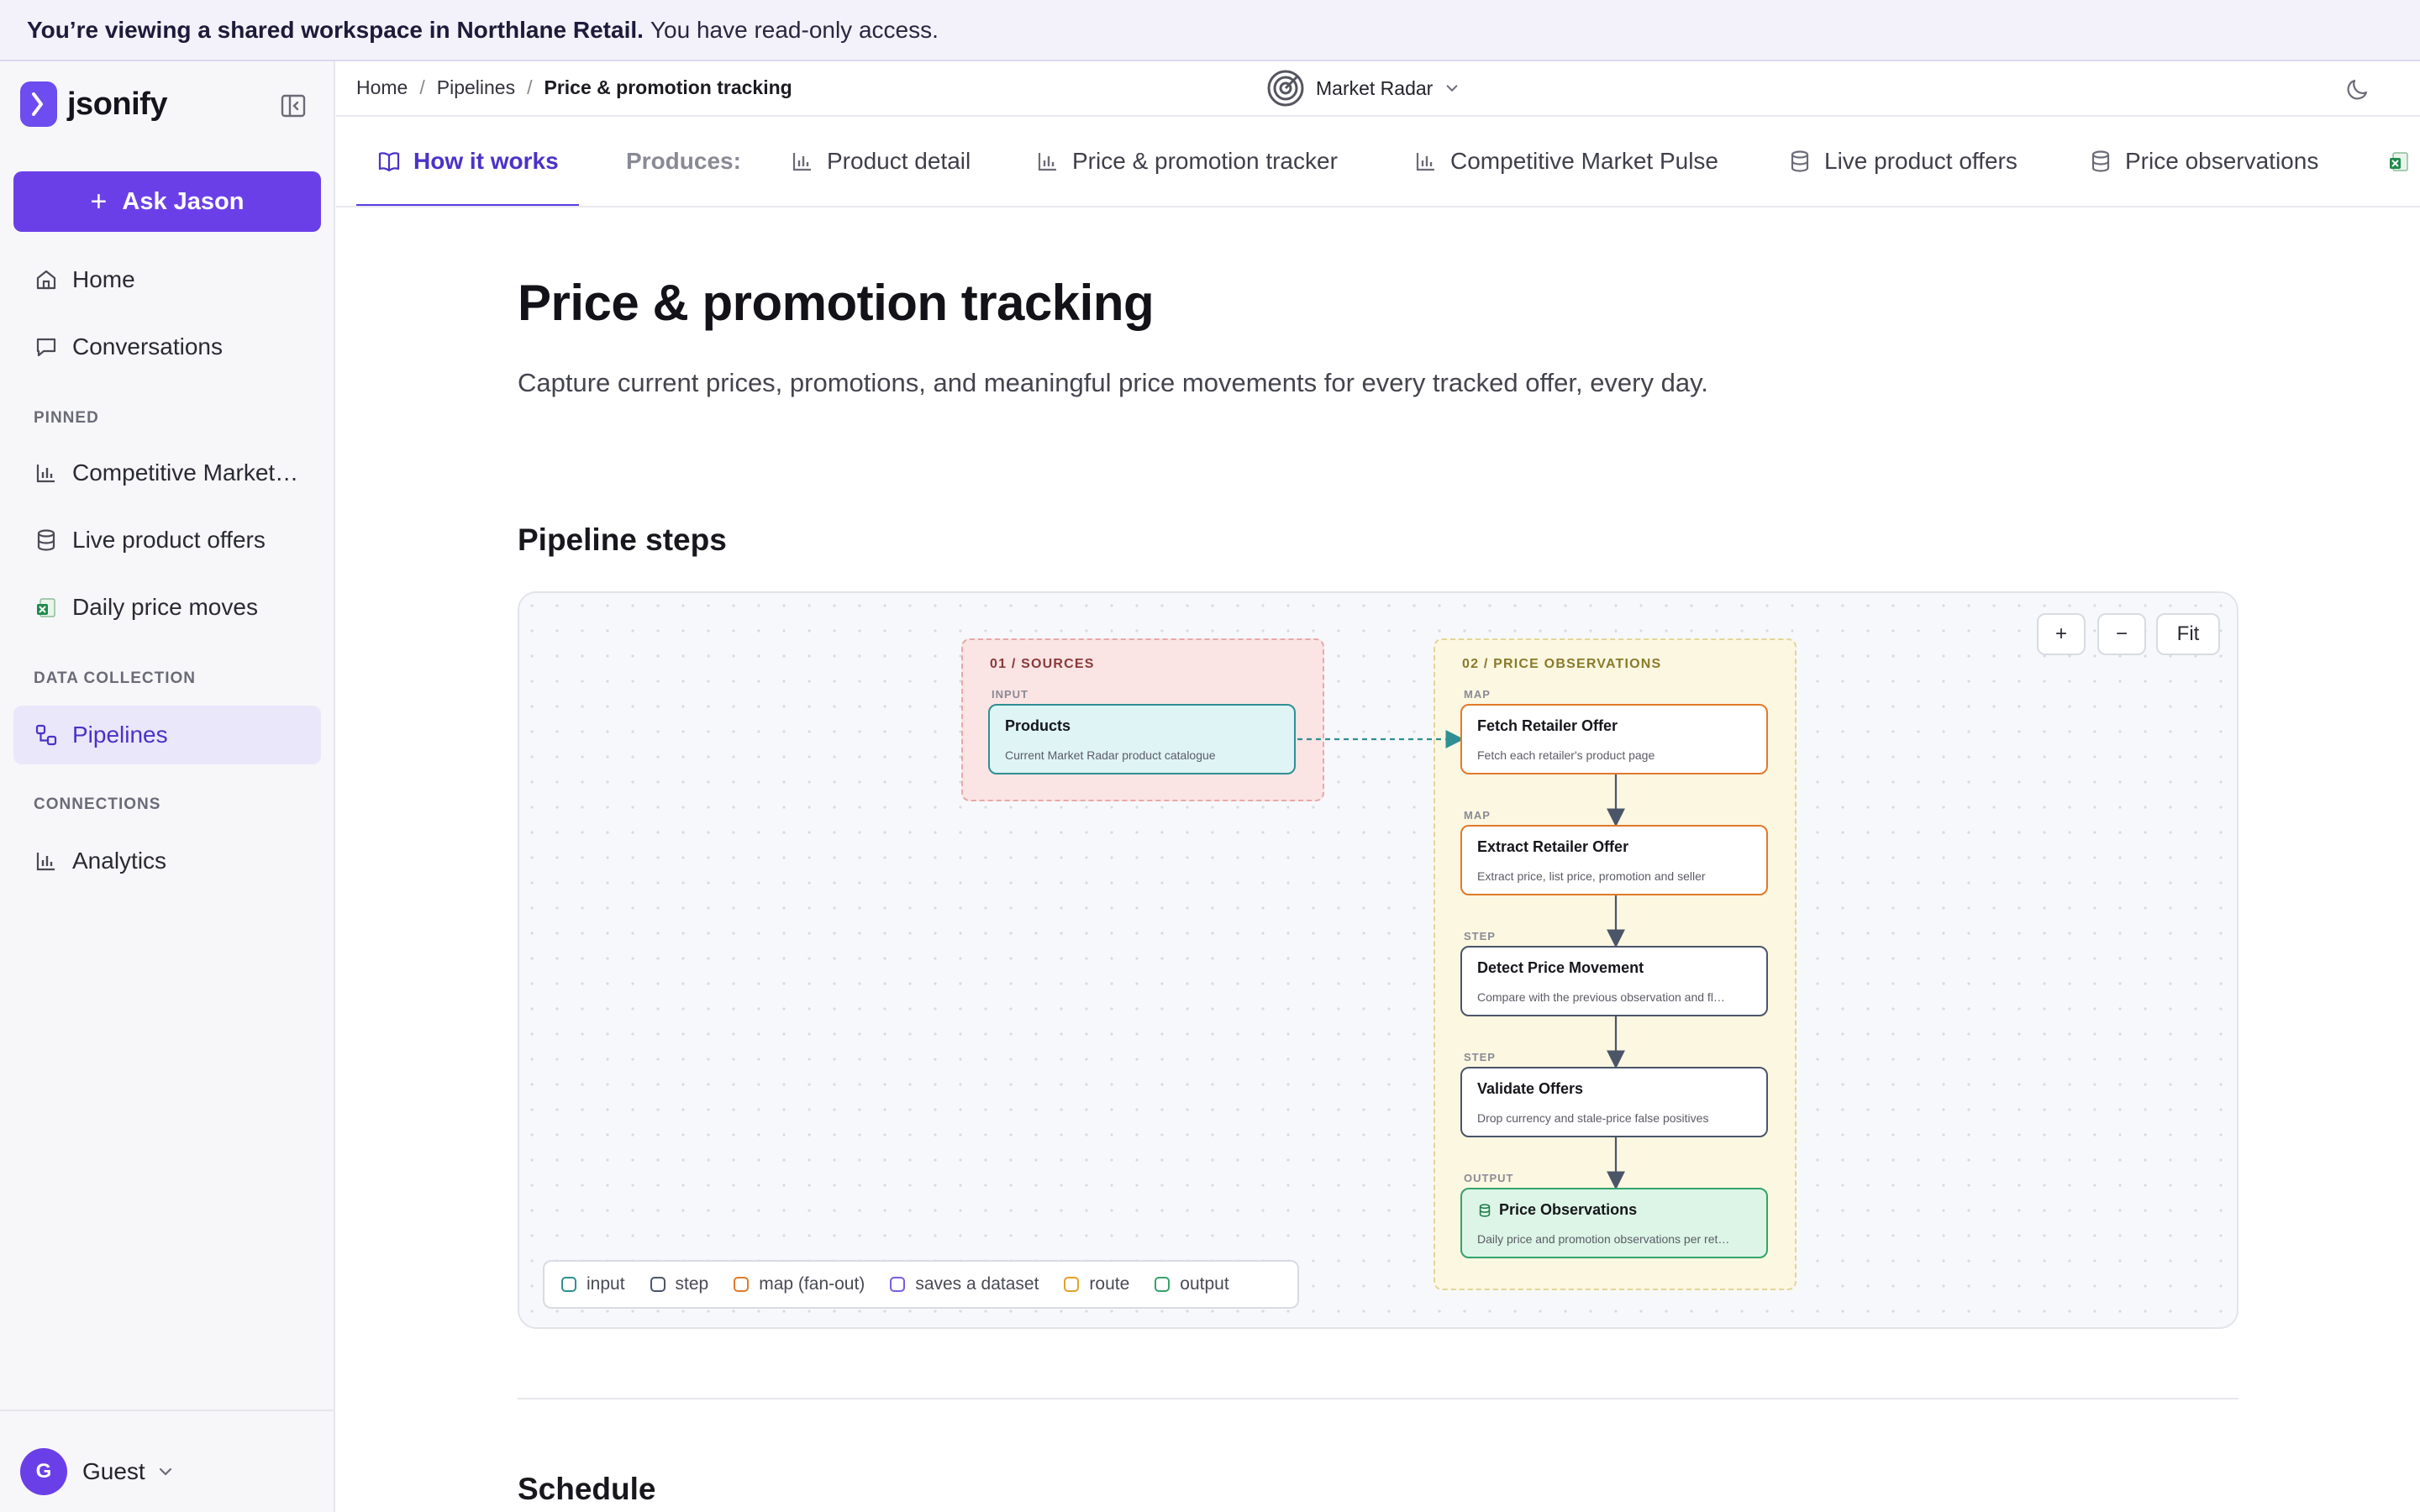 The width and height of the screenshot is (2420, 1512). Describe the element at coordinates (389, 162) in the screenshot. I see `book-icon` at that location.